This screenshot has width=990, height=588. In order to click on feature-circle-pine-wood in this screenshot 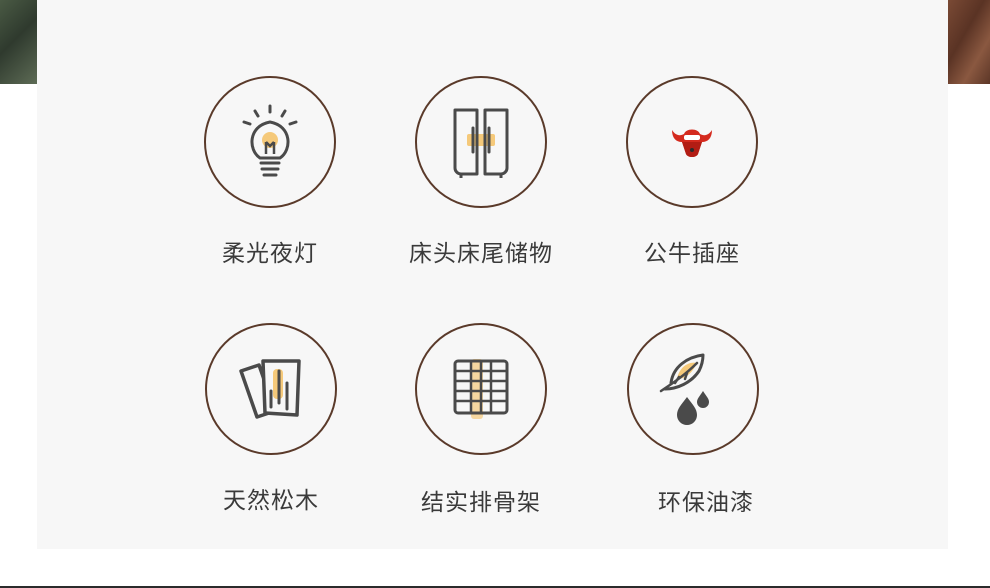, I will do `click(271, 389)`.